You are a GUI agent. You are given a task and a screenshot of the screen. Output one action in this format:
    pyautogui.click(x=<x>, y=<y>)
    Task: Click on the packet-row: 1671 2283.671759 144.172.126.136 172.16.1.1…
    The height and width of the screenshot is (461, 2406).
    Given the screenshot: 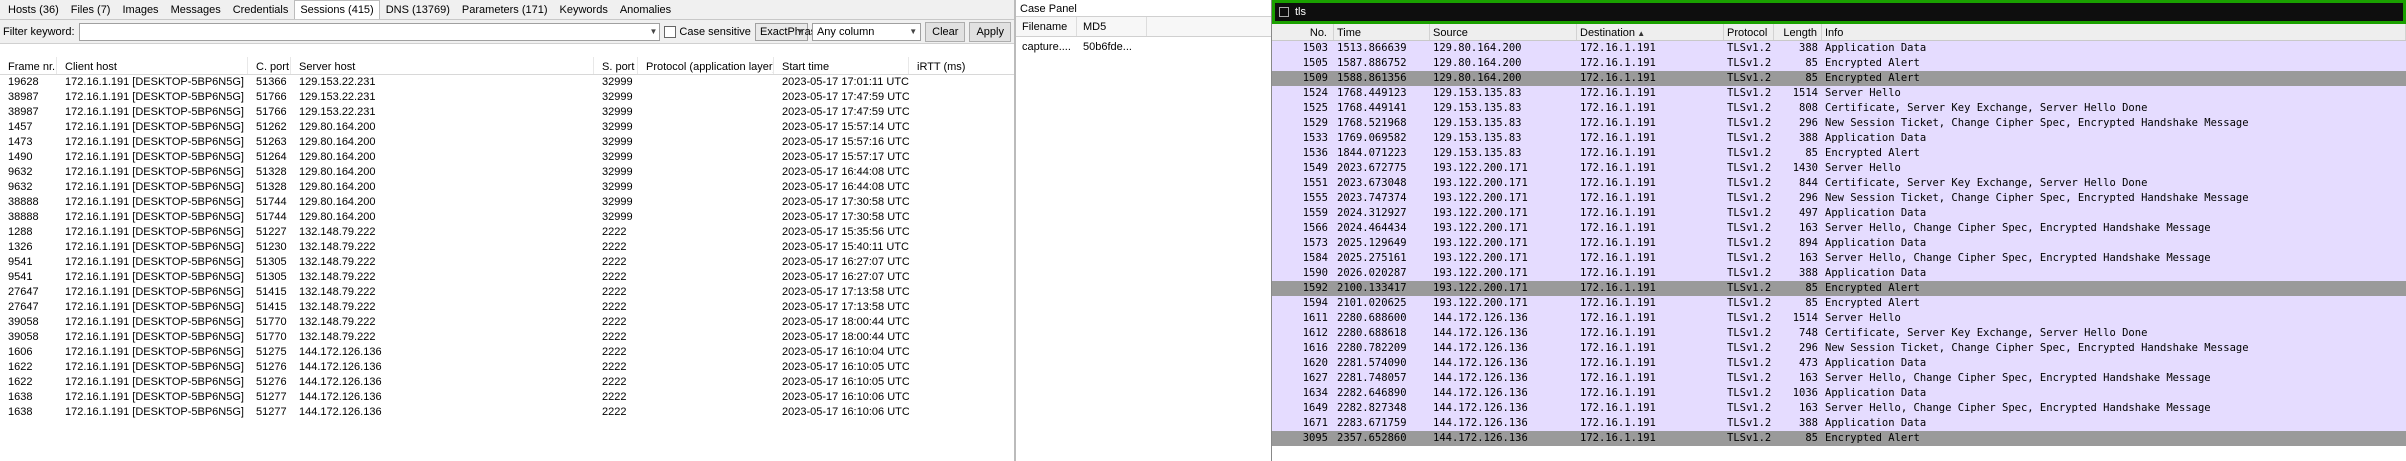 What is the action you would take?
    pyautogui.click(x=1839, y=423)
    